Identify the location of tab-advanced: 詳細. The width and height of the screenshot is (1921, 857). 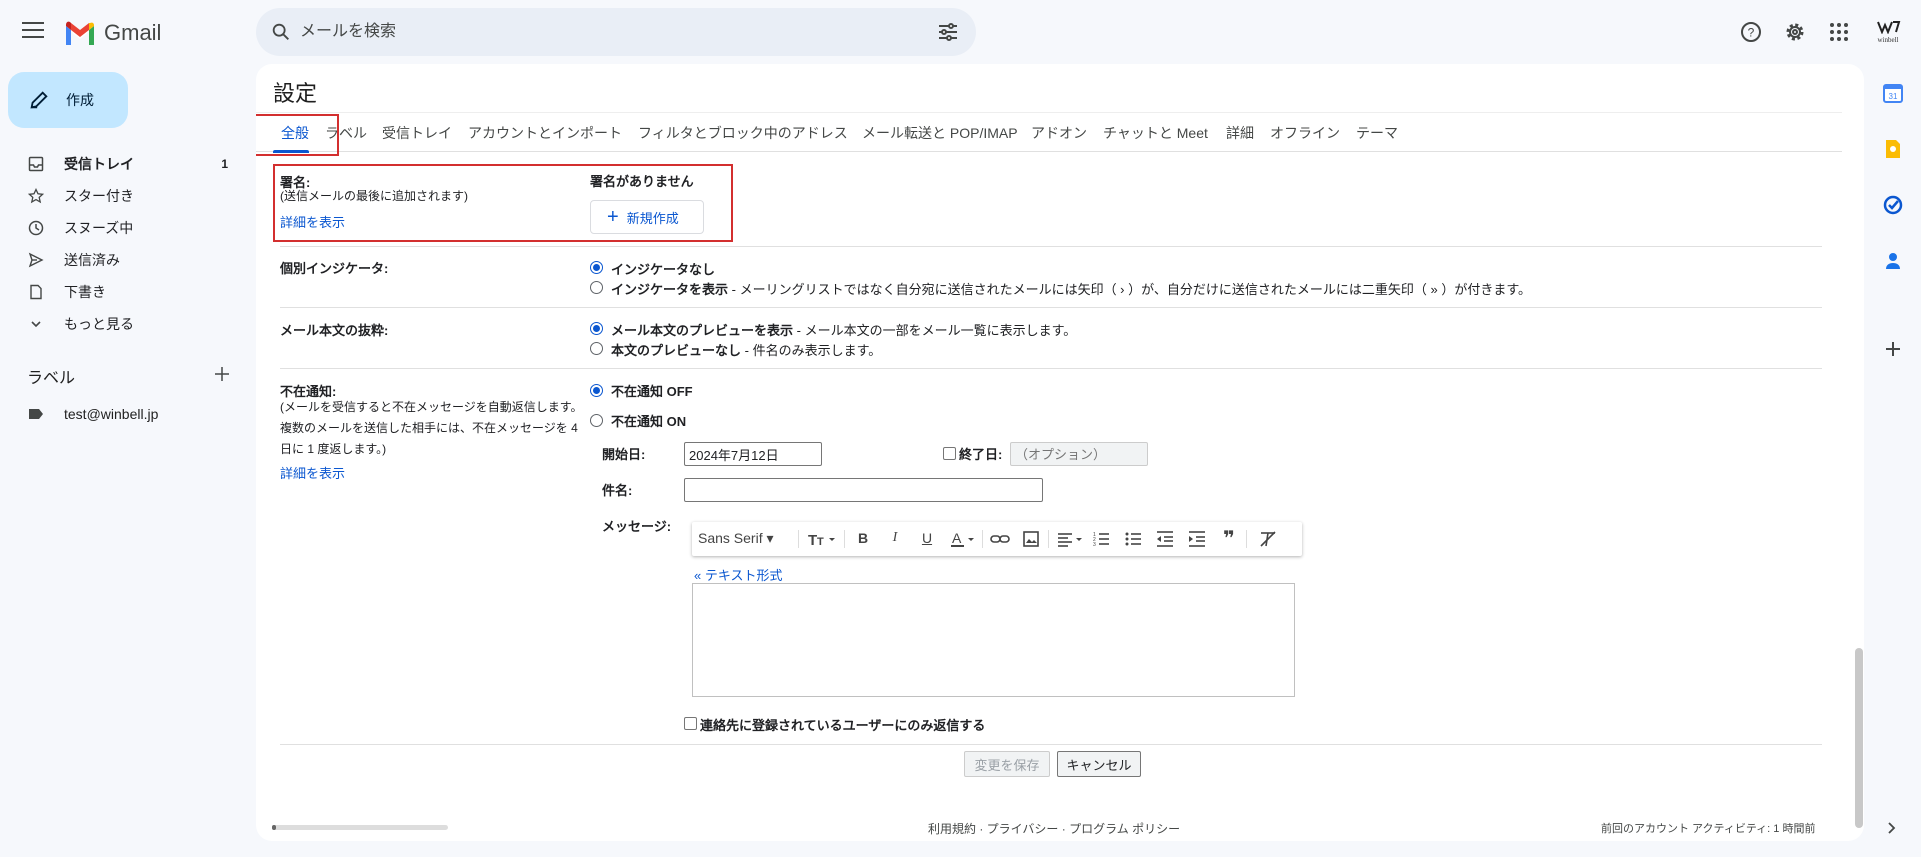
(1240, 133).